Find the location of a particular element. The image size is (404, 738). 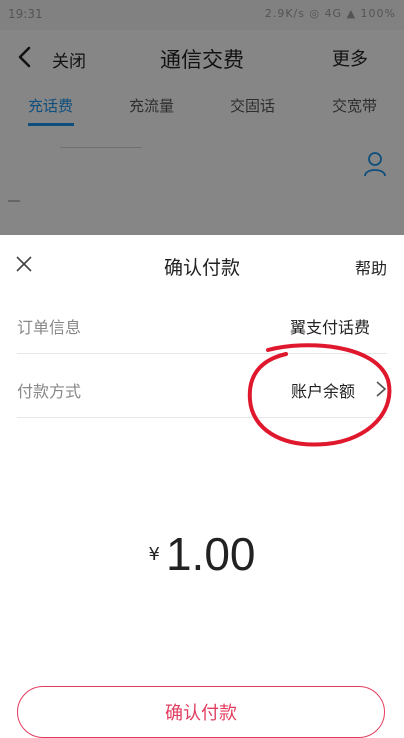

currency-symbol: ¥ is located at coordinates (154, 554).